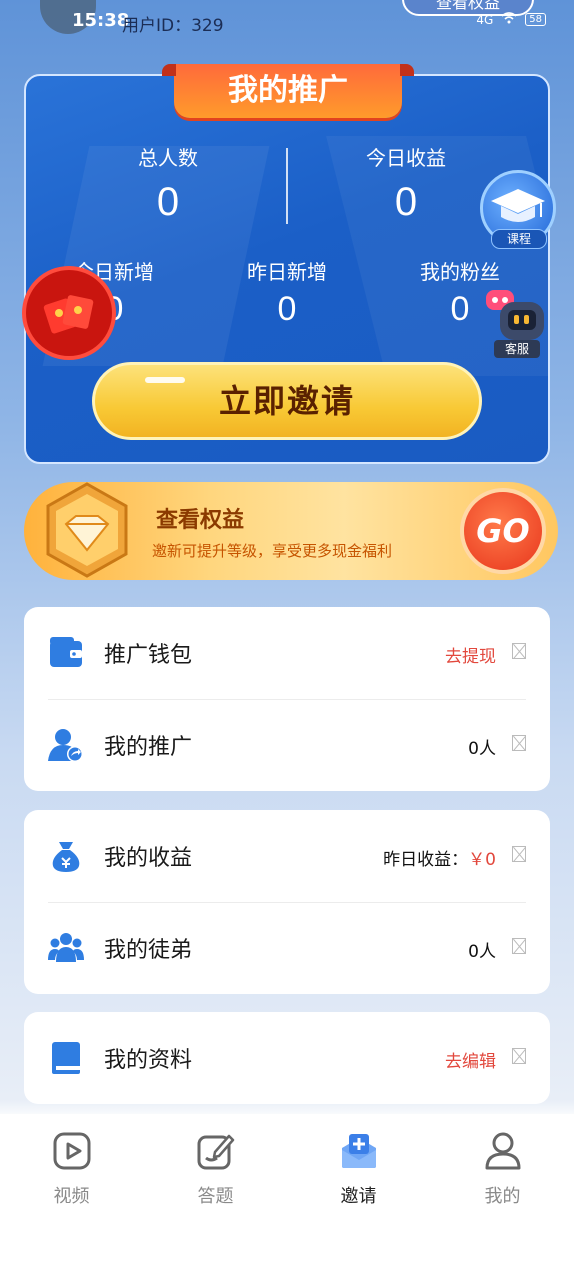  I want to click on red-envelope-icon, so click(68, 314).